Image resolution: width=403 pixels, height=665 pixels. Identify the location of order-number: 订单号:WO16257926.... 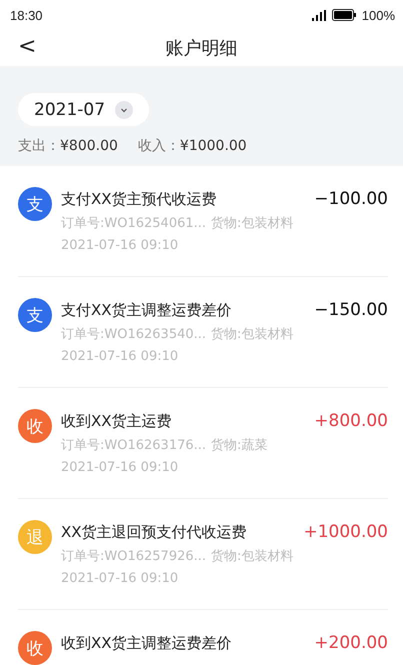
(134, 557).